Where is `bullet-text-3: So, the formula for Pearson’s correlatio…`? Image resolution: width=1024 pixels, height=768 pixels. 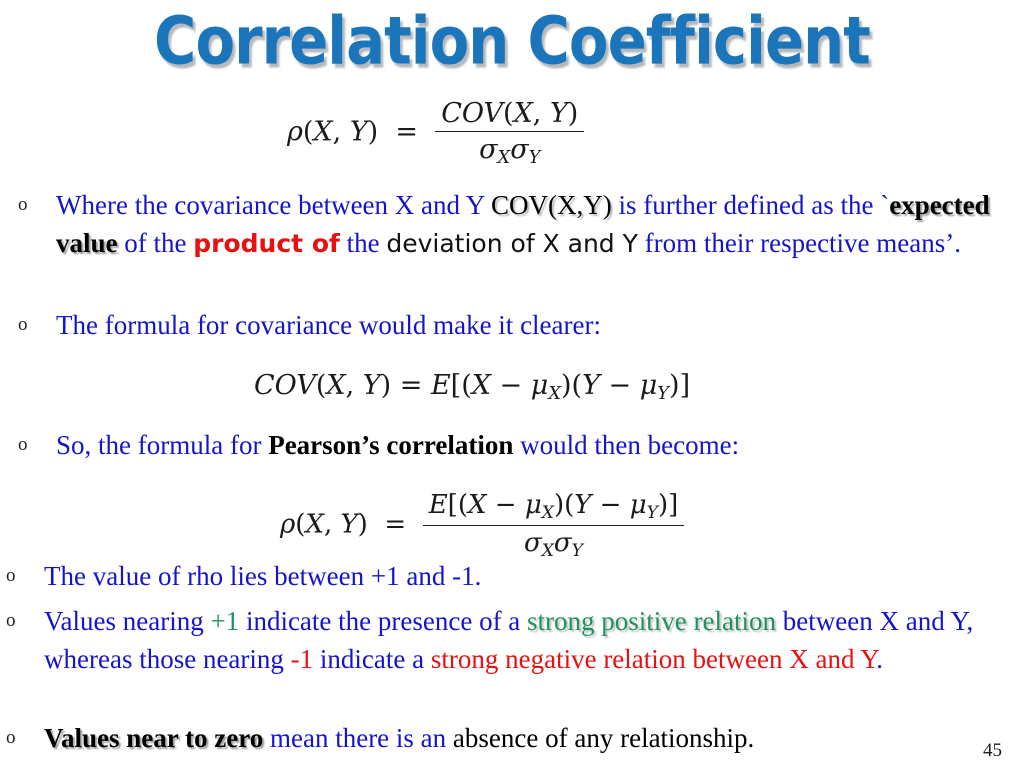
bullet-text-3: So, the formula for Pearson’s correlatio… is located at coordinates (522, 445).